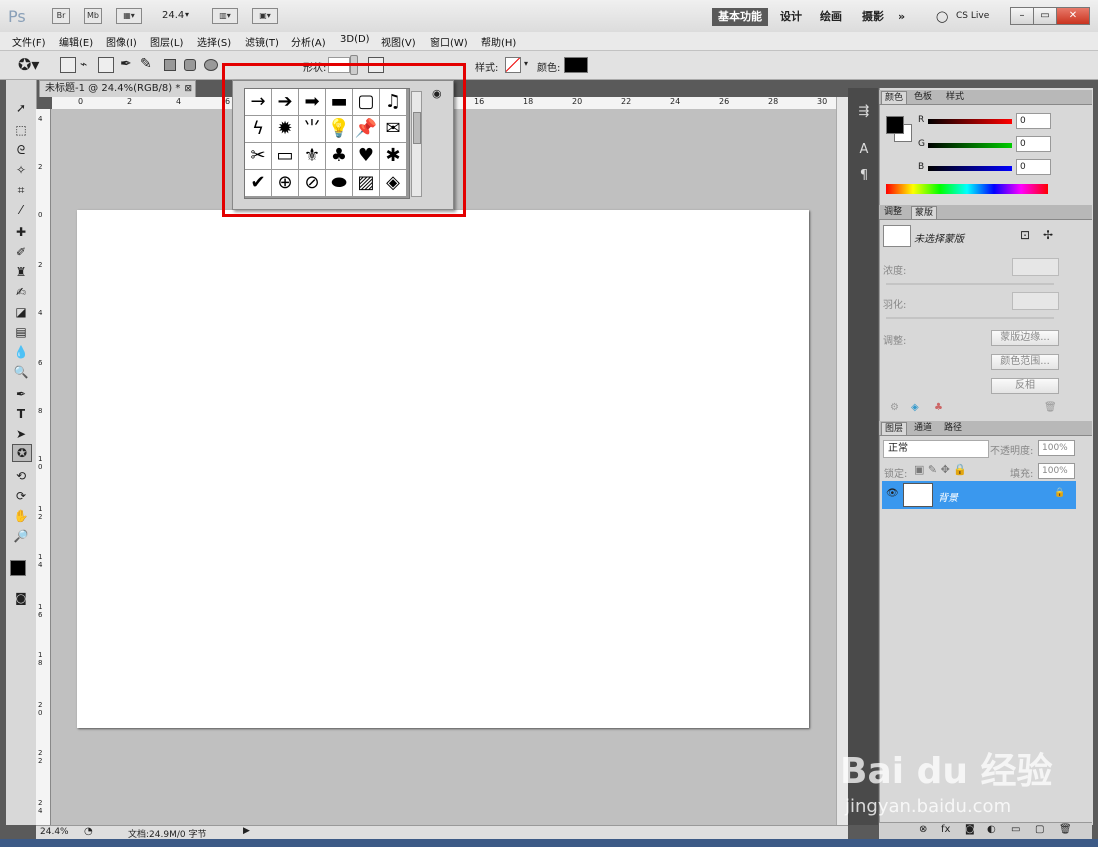  What do you see at coordinates (68, 65) in the screenshot?
I see `shape-layers-icon` at bounding box center [68, 65].